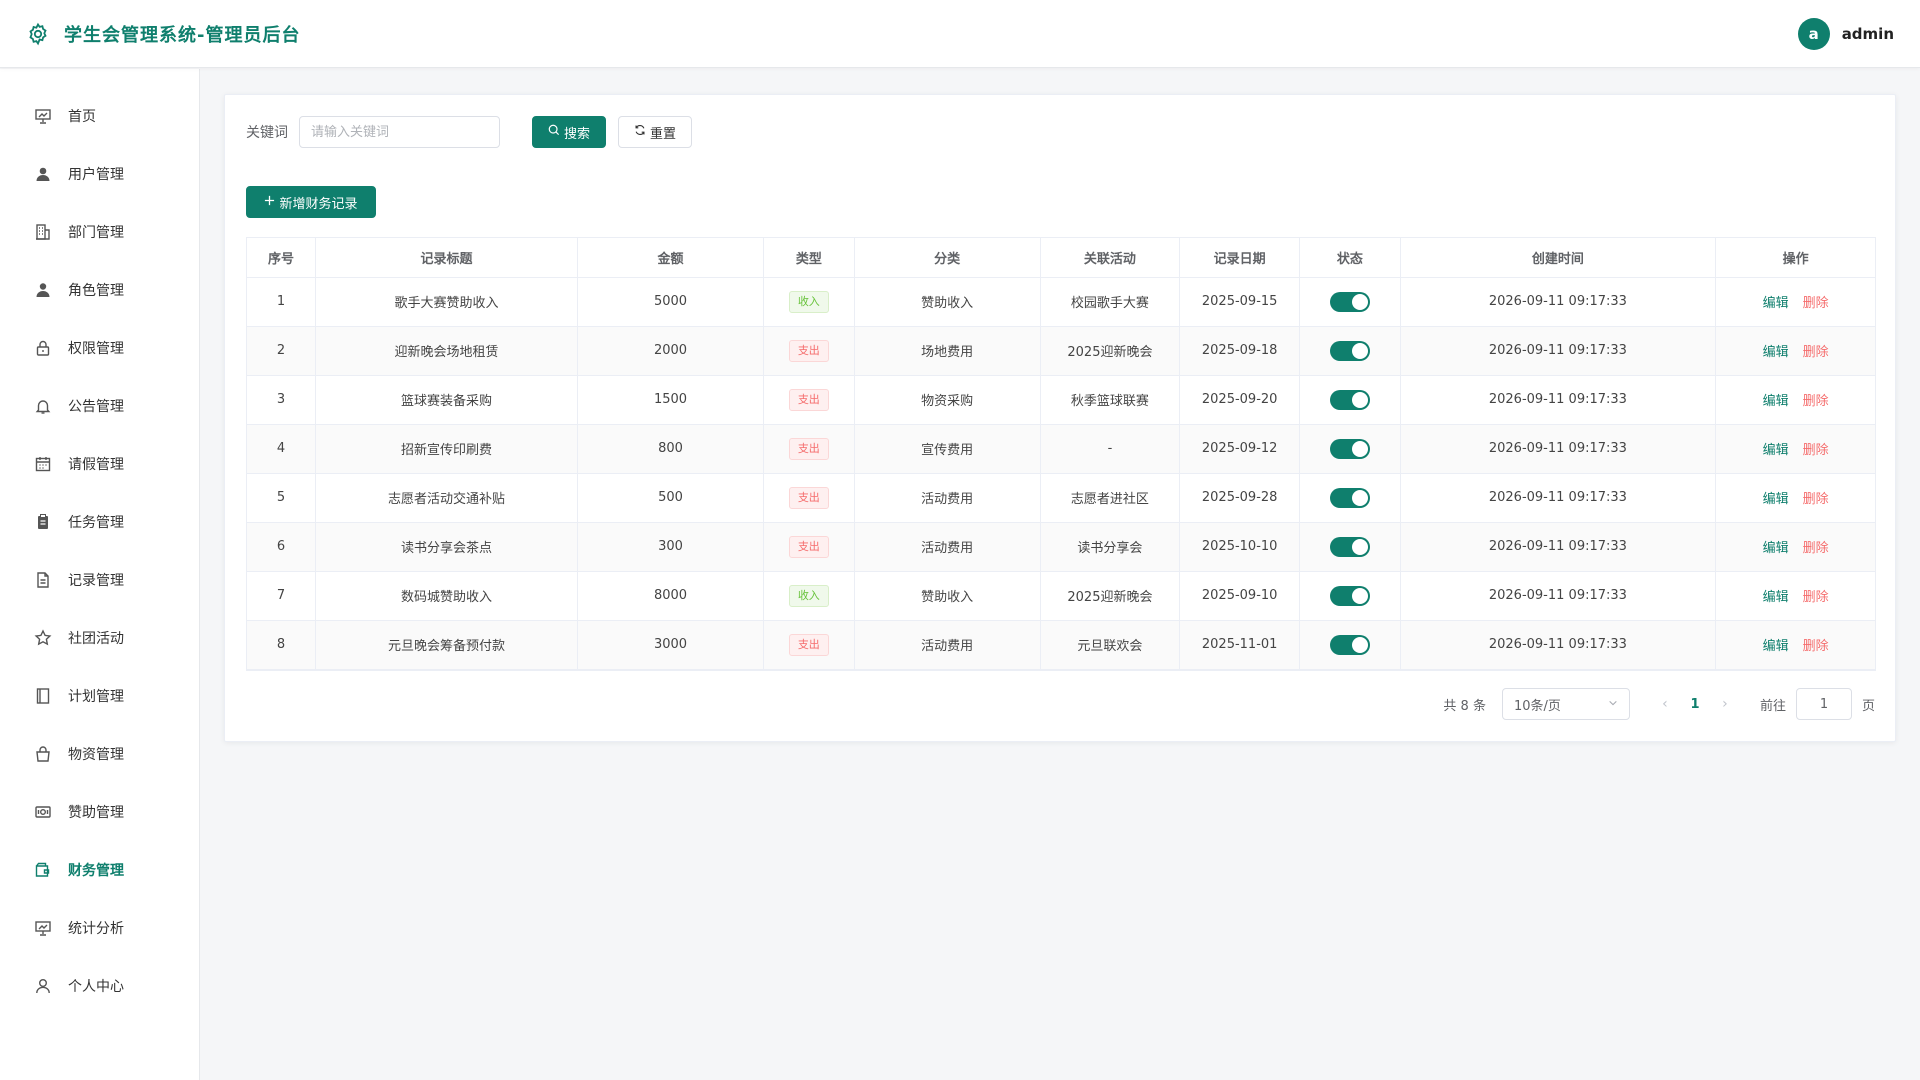 This screenshot has height=1080, width=1920. Describe the element at coordinates (1110, 449) in the screenshot. I see `cell-activity: -` at that location.